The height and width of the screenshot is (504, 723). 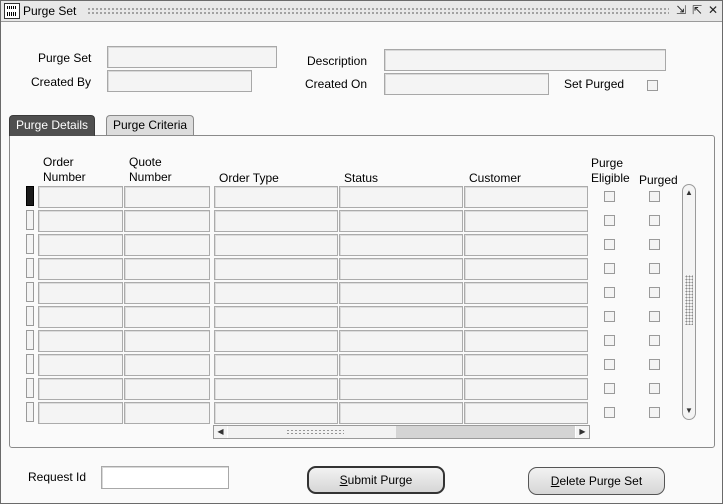 I want to click on title-bar: Purge Set ⇲ ⇱ ✕, so click(x=361, y=11).